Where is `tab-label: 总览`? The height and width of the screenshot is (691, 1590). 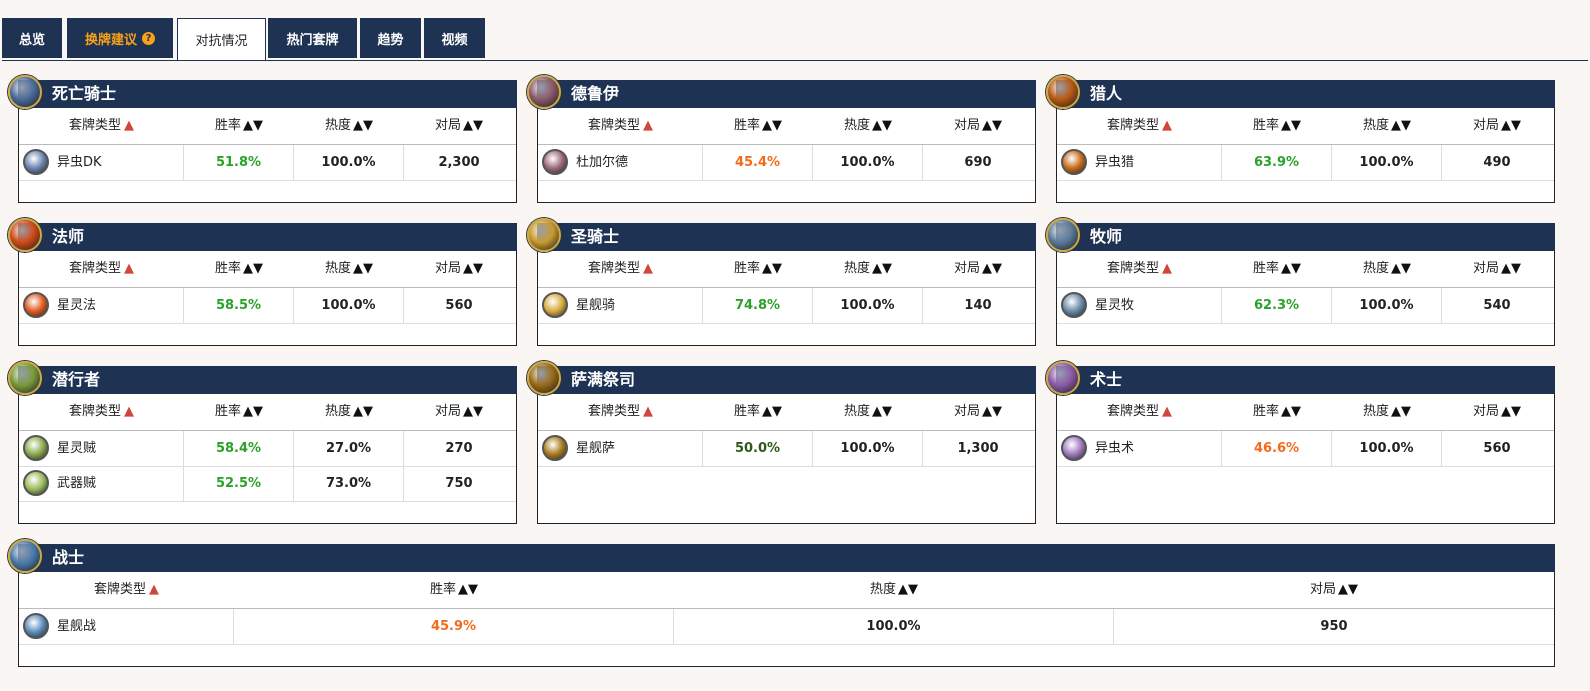
tab-label: 总览 is located at coordinates (31, 40).